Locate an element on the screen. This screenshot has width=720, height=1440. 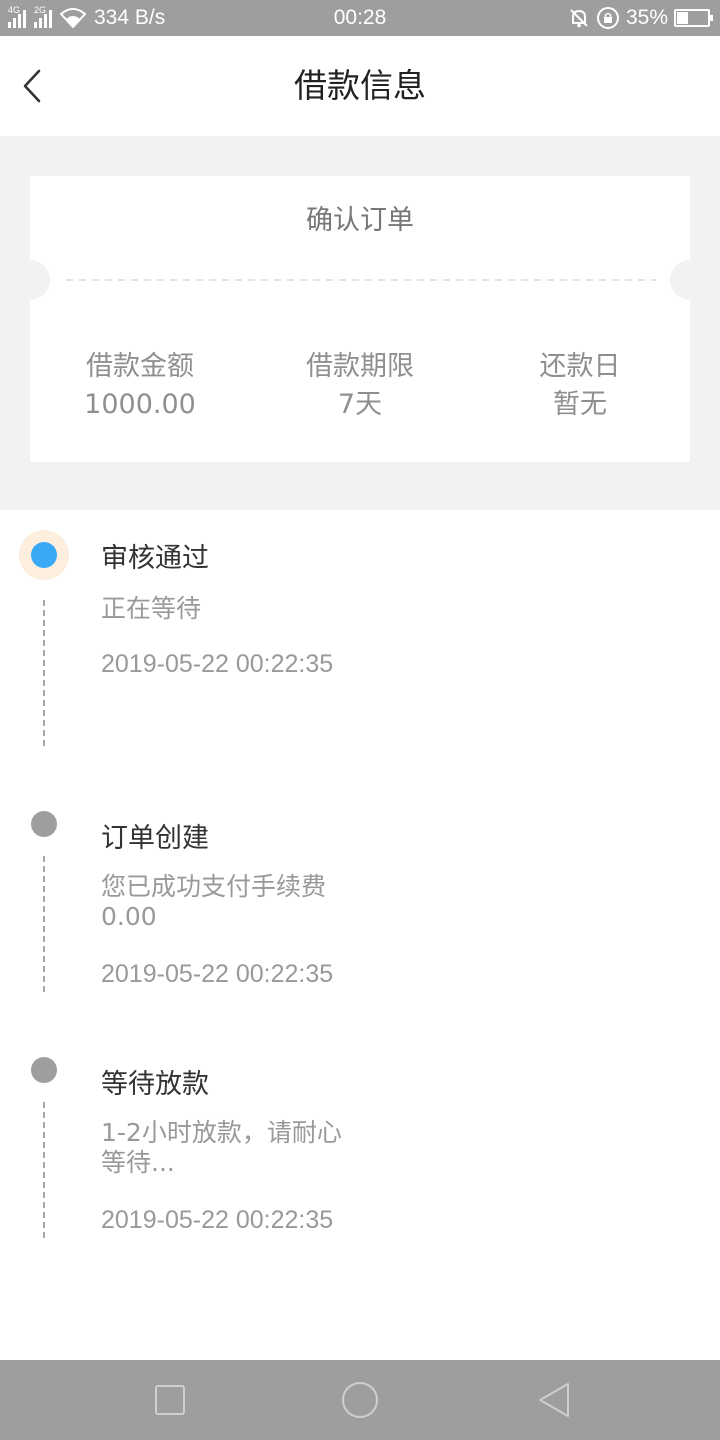
rotation-lock-icon is located at coordinates (607, 18).